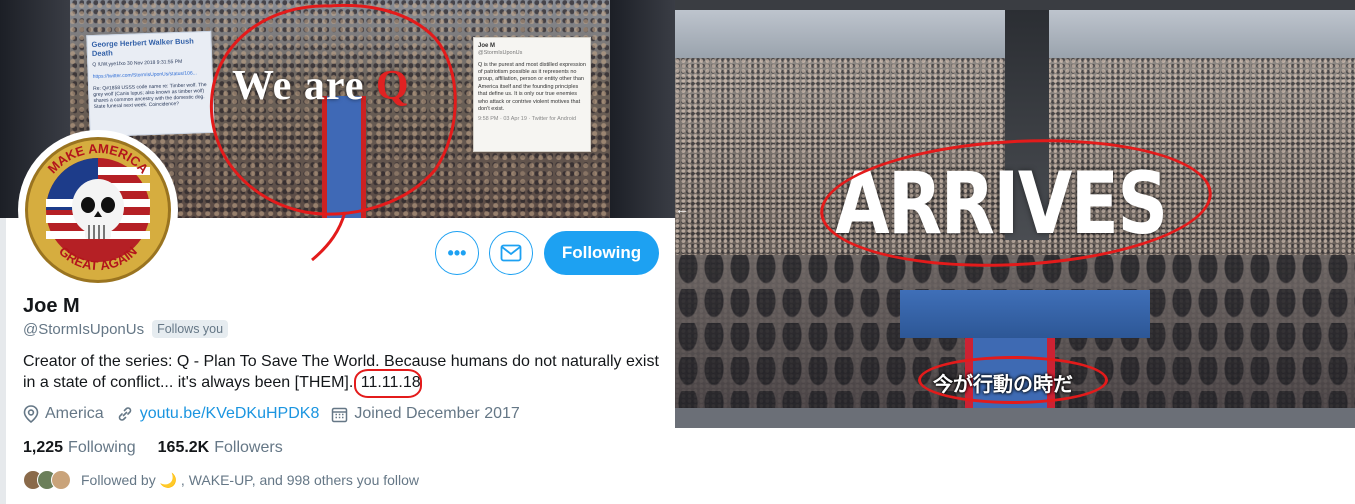  What do you see at coordinates (1015, 418) in the screenshot?
I see `video-bottom-bar` at bounding box center [1015, 418].